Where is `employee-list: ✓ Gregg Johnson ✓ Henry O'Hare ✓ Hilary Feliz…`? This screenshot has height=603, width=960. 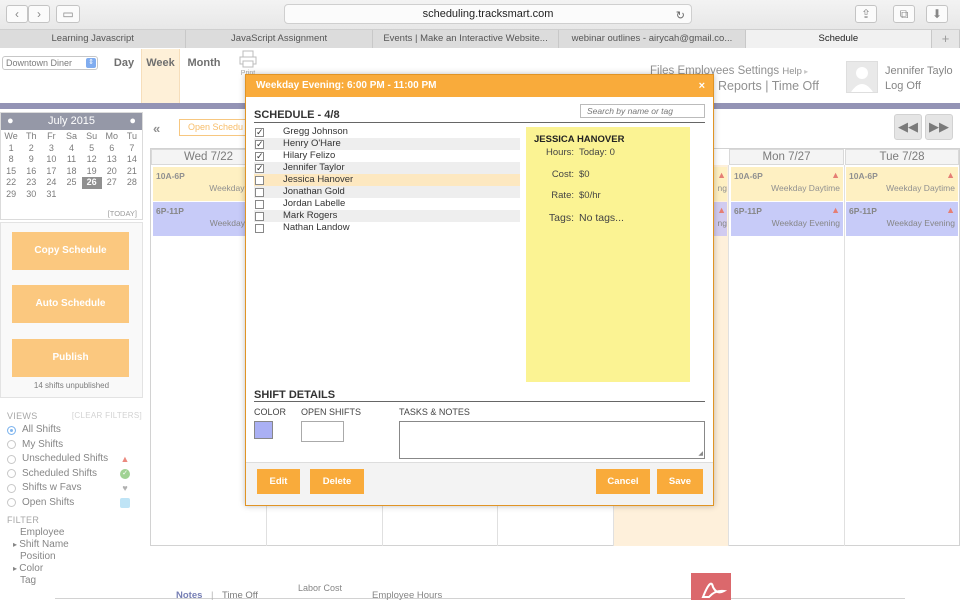 employee-list: ✓ Gregg Johnson ✓ Henry O'Hare ✓ Hilary Feliz… is located at coordinates (387, 180).